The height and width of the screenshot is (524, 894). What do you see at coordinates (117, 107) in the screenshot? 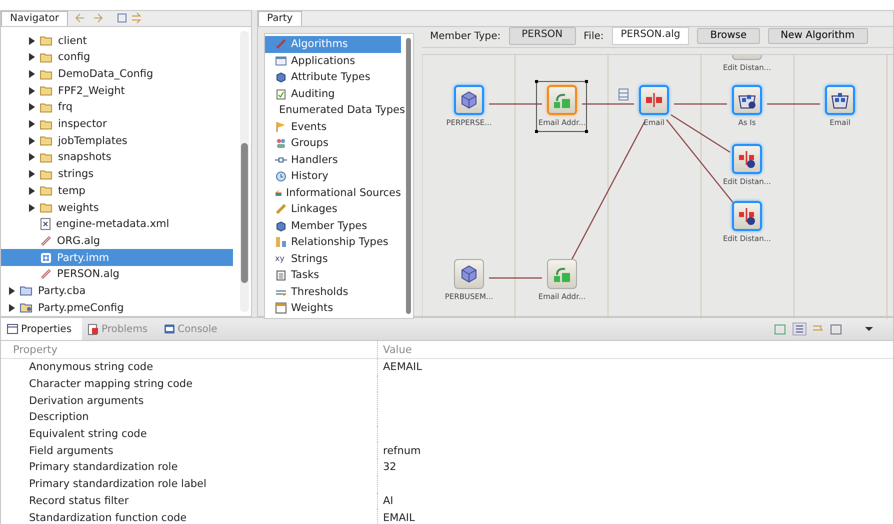
I see `tree-item: frq` at bounding box center [117, 107].